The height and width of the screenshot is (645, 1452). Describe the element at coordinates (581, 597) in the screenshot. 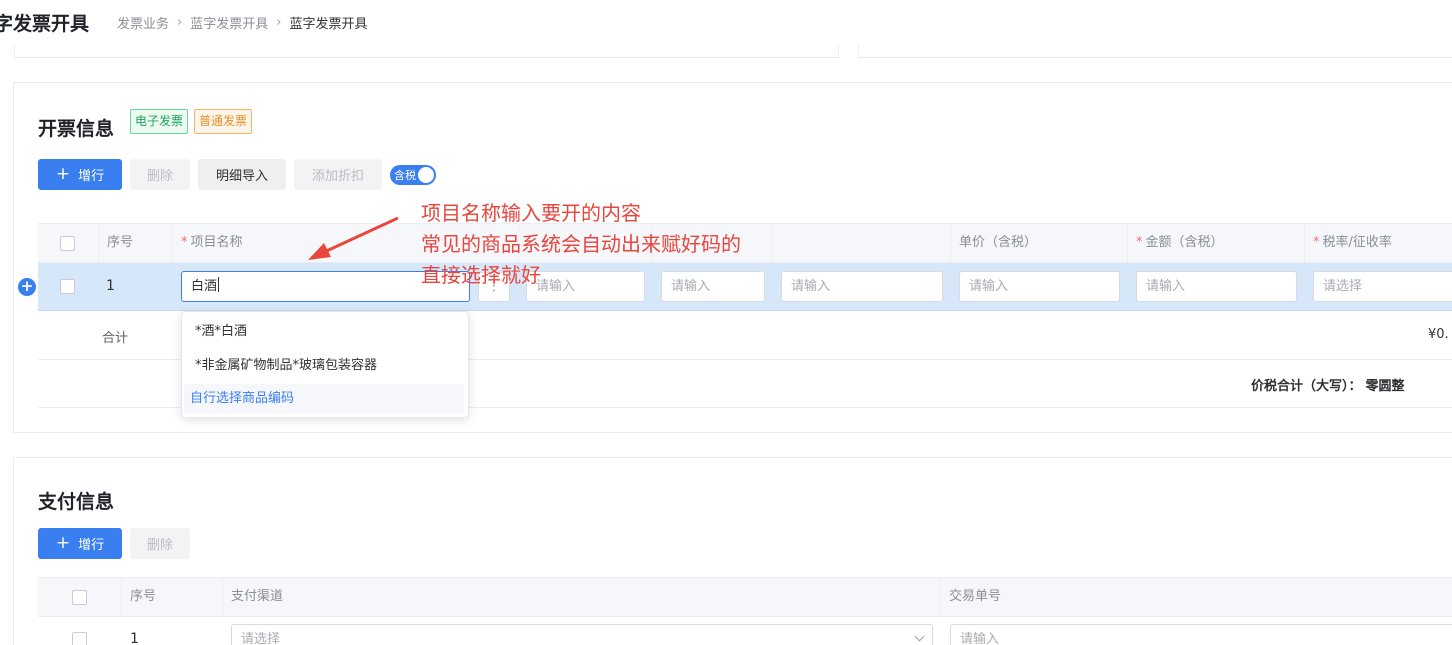

I see `col-payment-channel: 支付渠道` at that location.